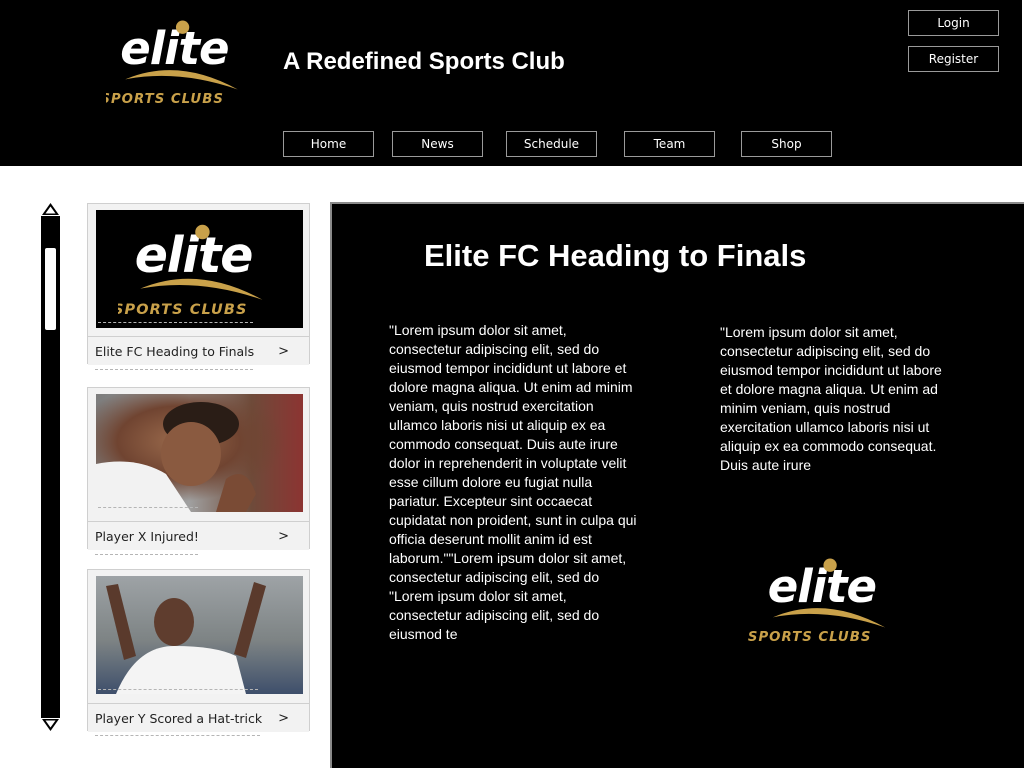 This screenshot has height=768, width=1024. I want to click on news-card: Elite FC Heading to Finals >, so click(198, 284).